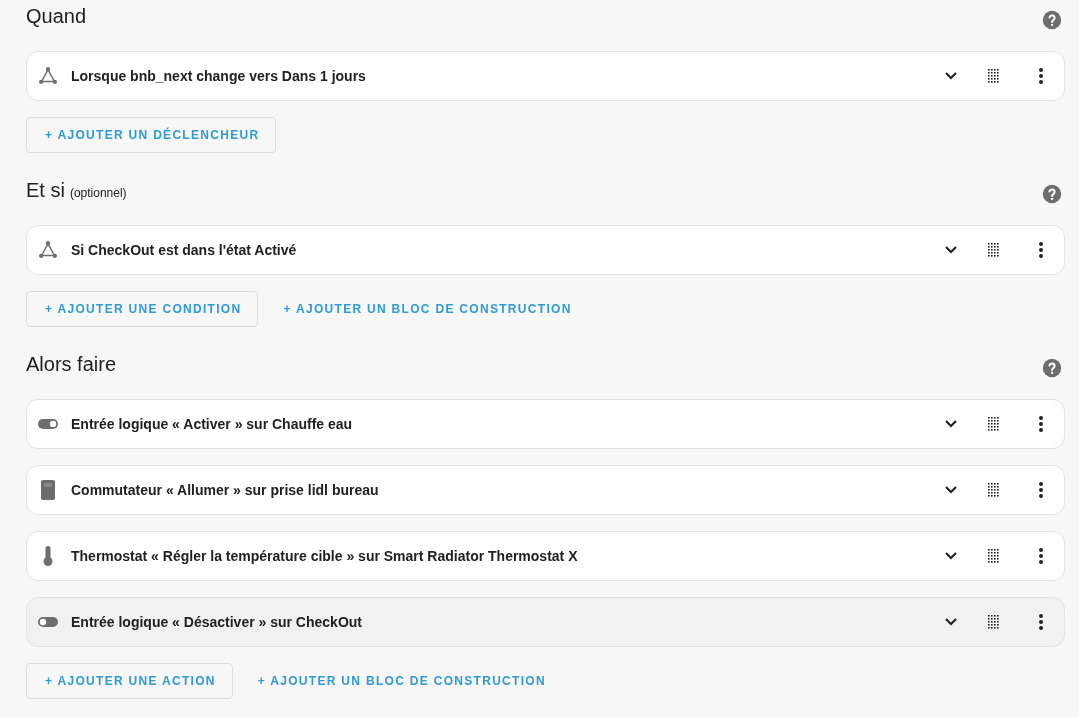  I want to click on automation-row: Entrée logique « Activer » sur Chauffe eau, so click(545, 424).